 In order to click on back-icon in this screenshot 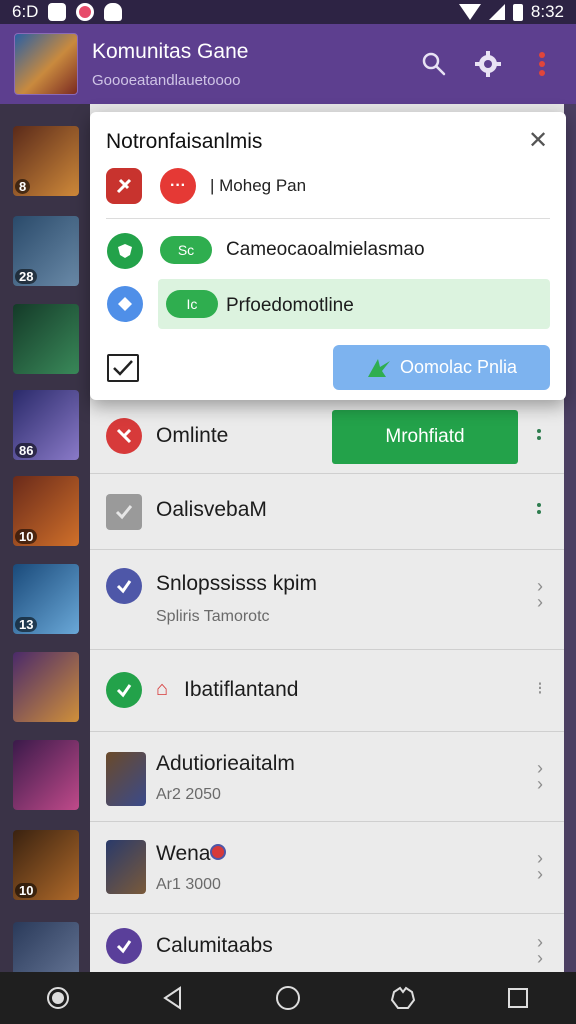, I will do `click(173, 998)`.